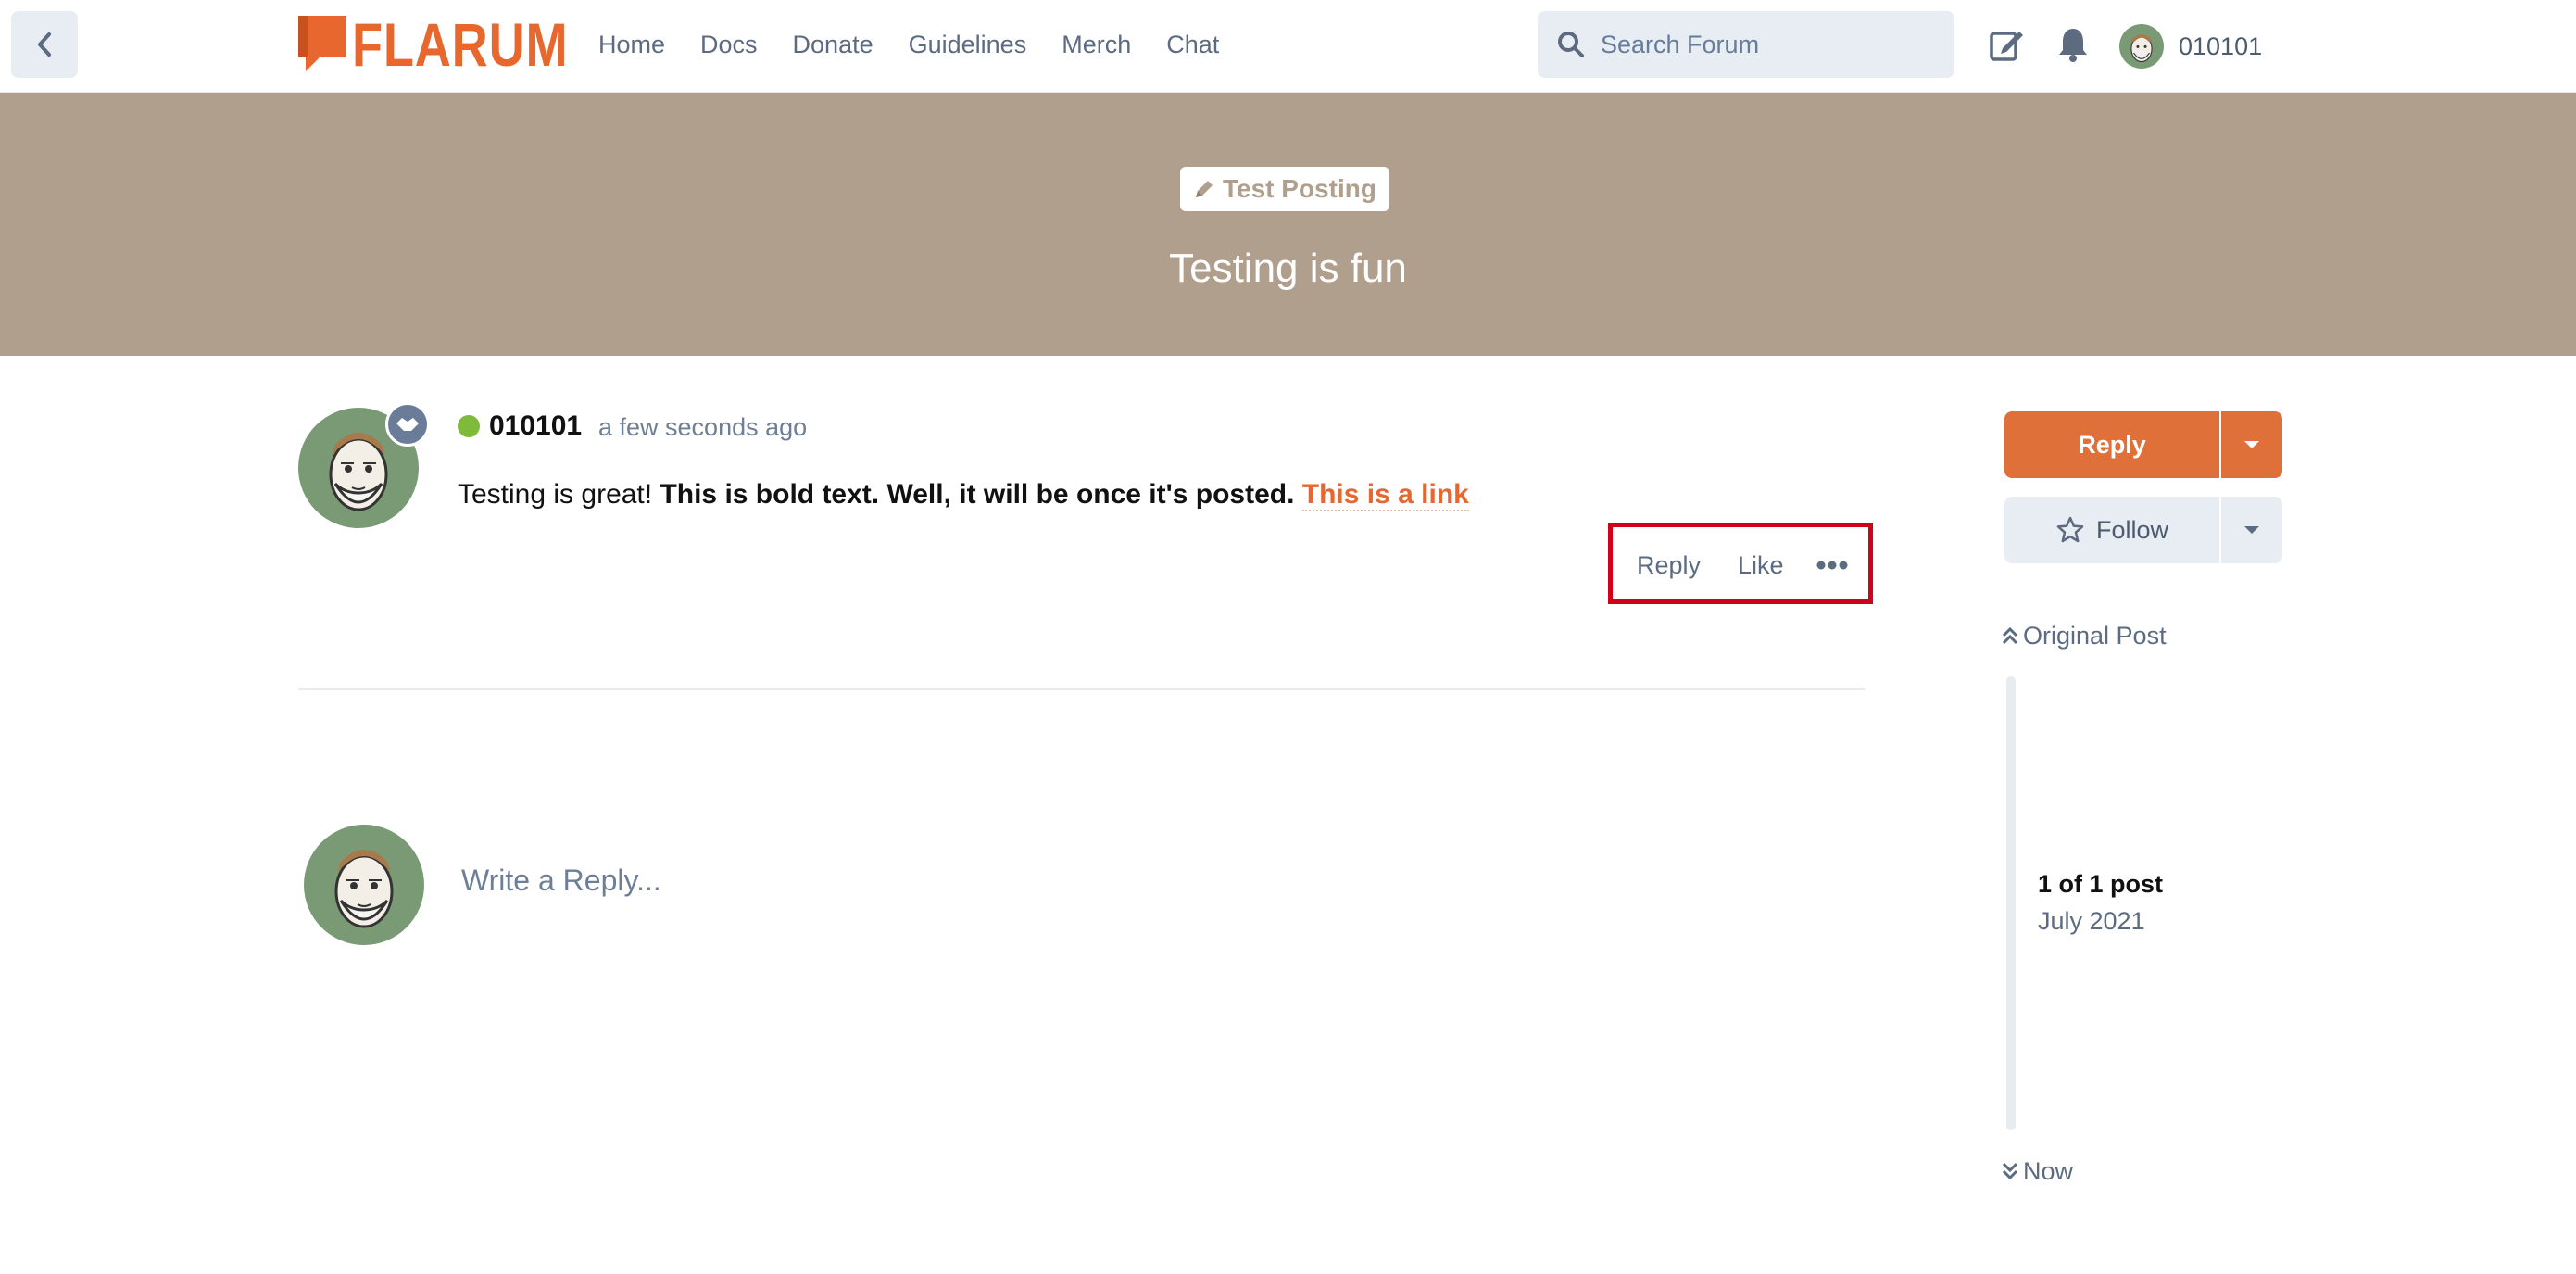 This screenshot has height=1274, width=2576. I want to click on scrubber-track, so click(2011, 903).